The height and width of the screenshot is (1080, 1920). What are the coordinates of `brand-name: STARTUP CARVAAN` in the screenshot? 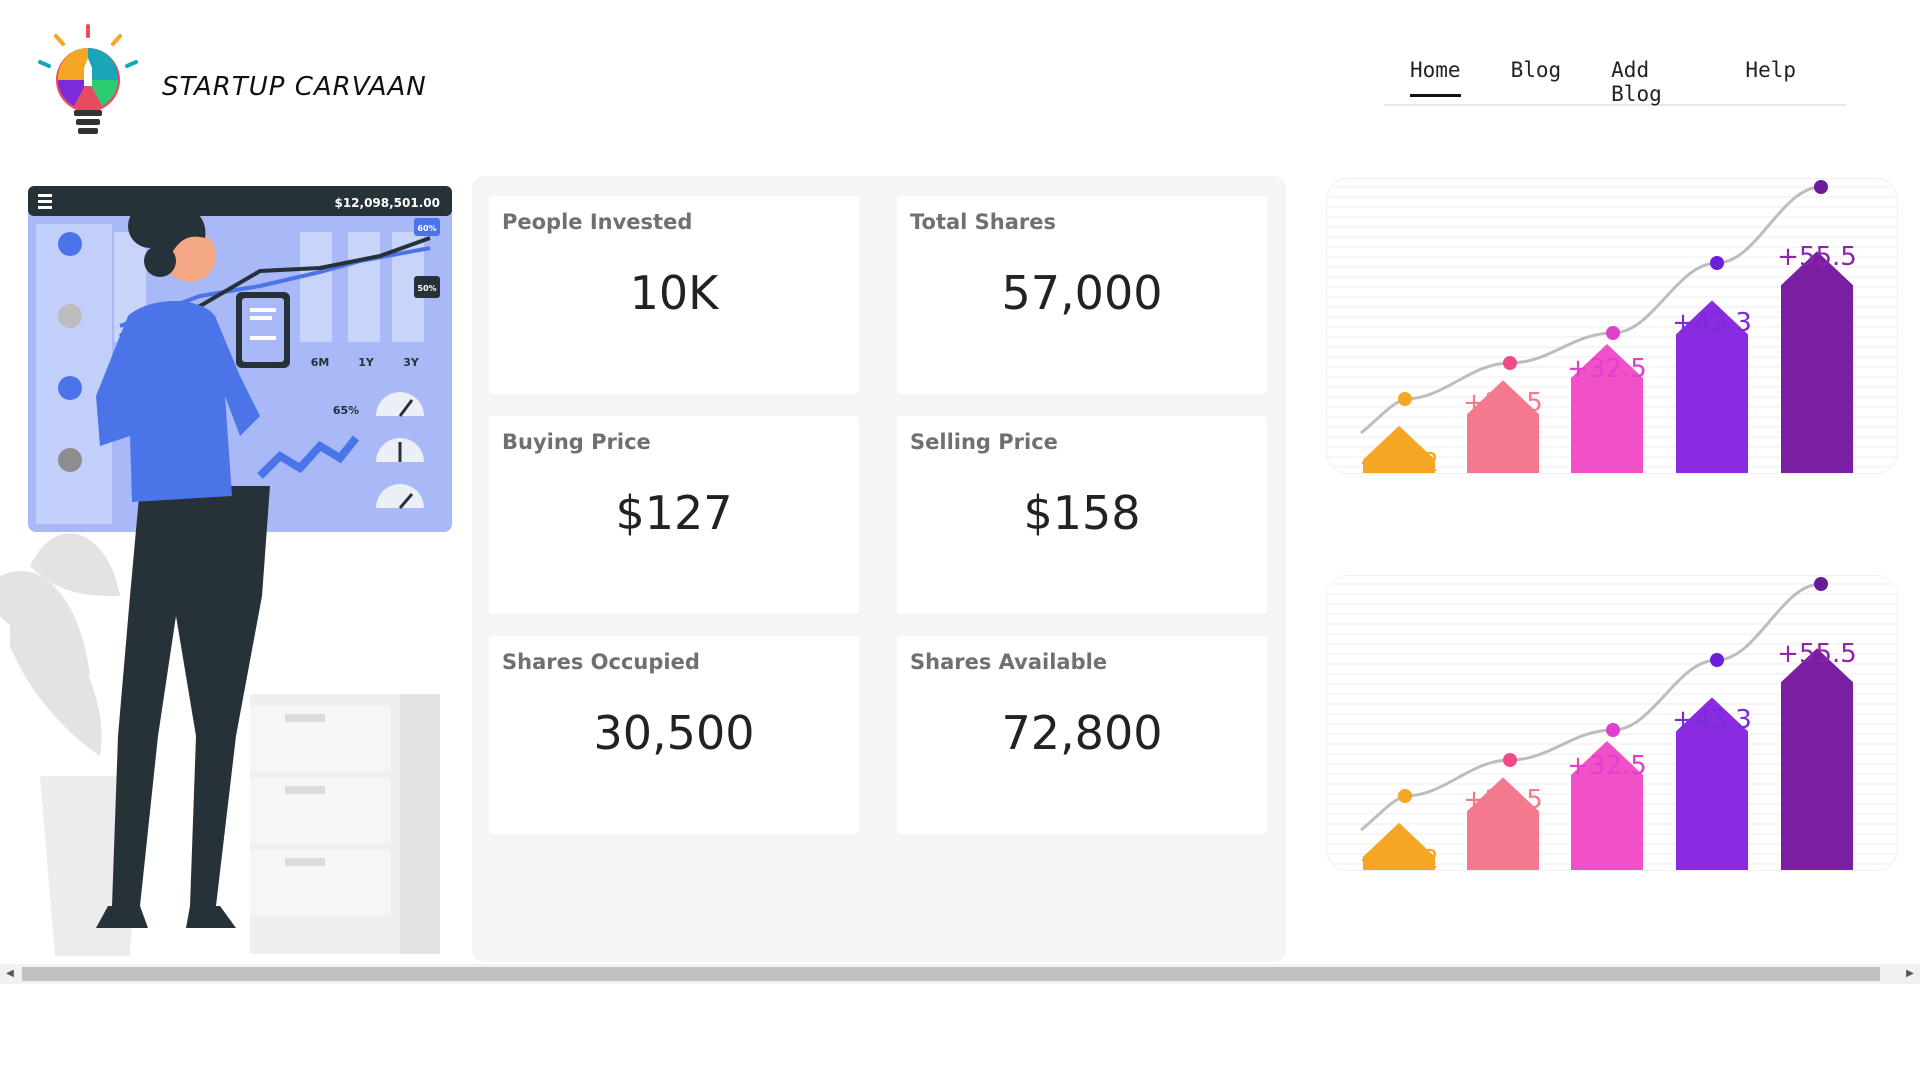 It's located at (294, 87).